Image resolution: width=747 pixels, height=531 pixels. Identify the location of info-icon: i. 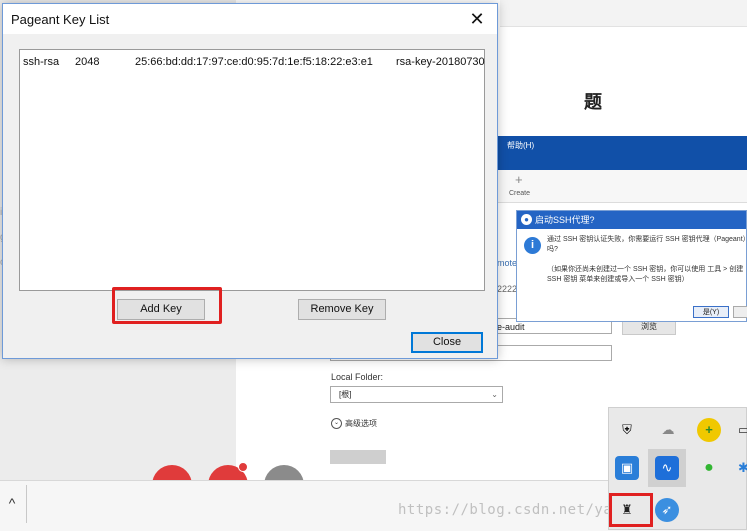
(532, 245).